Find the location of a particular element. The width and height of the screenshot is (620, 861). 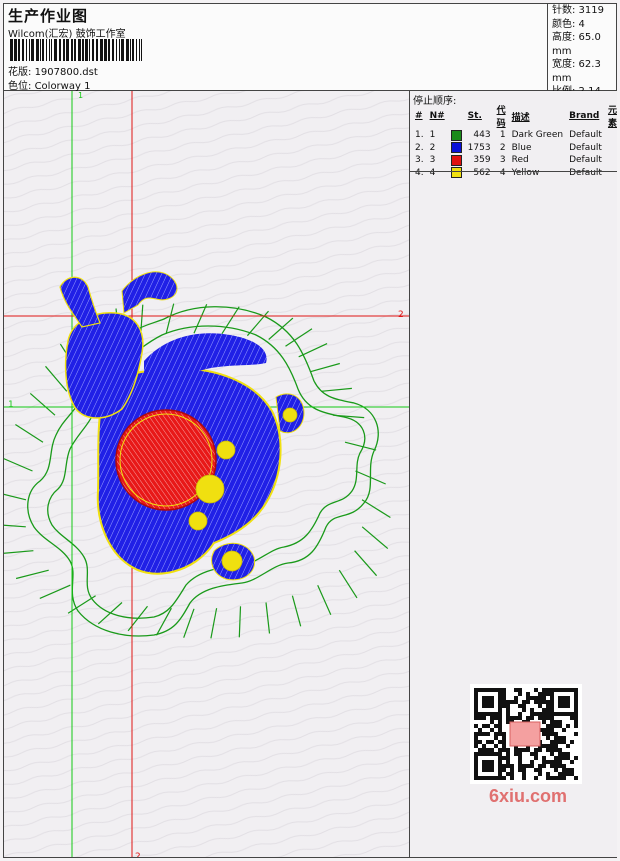

col-code: 代码 is located at coordinates (501, 117).